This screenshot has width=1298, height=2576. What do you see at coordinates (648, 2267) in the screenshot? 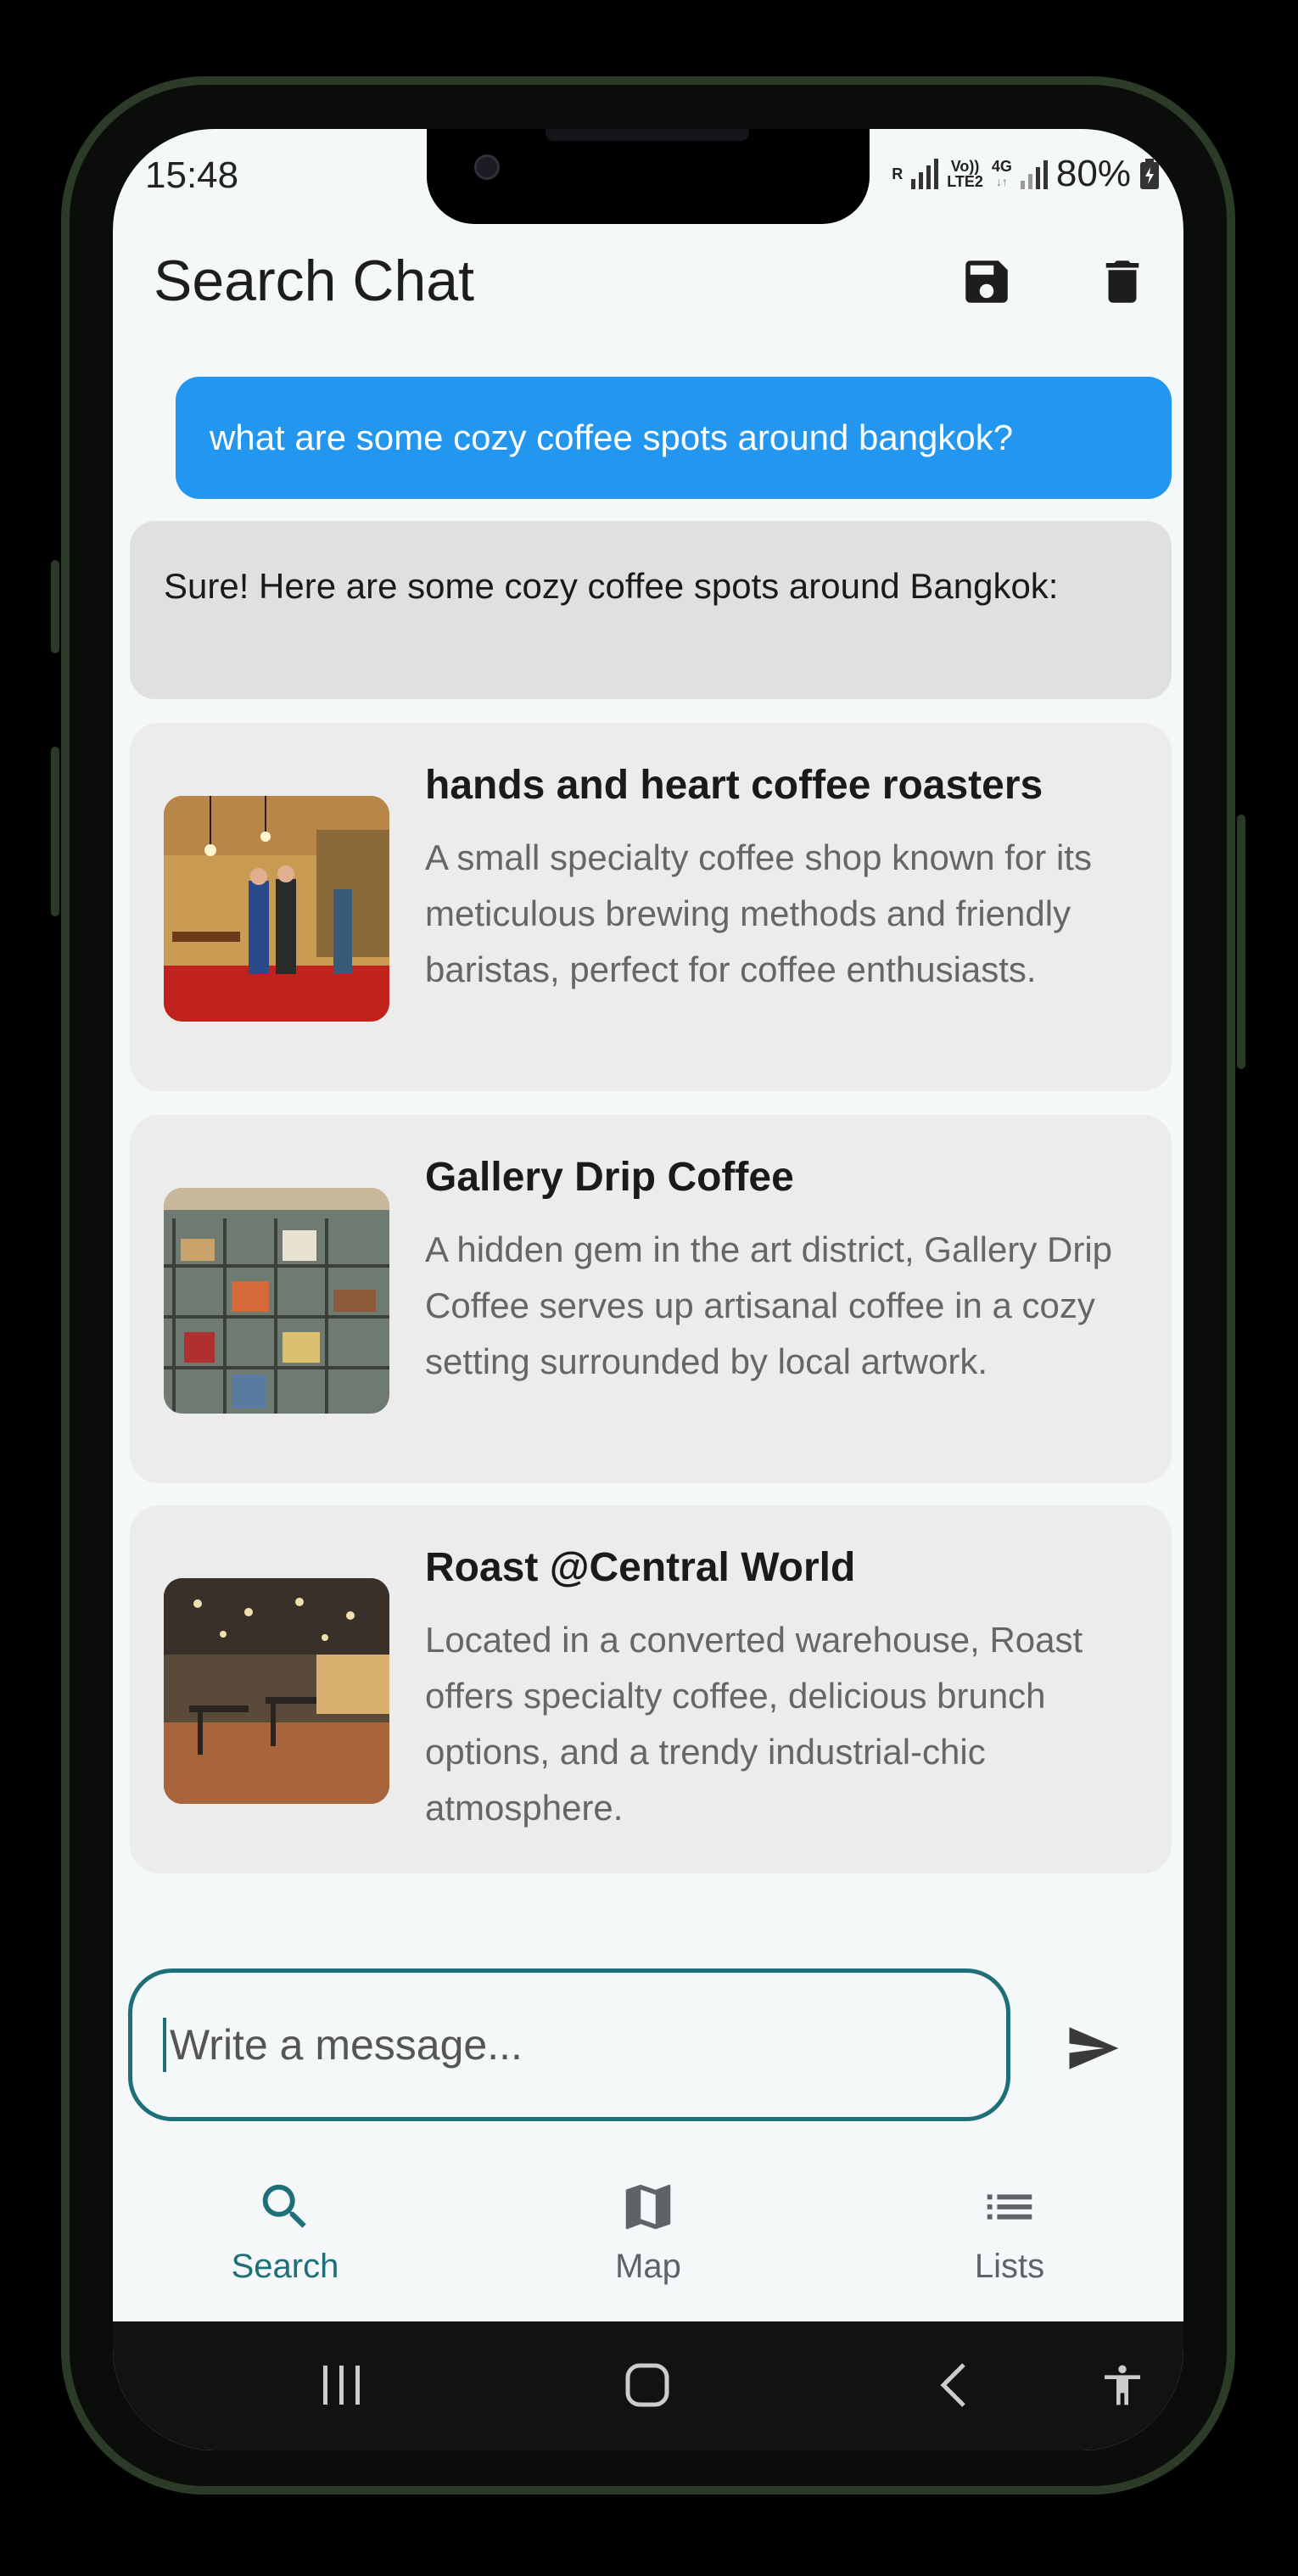
I see `nav-label-map: Map` at bounding box center [648, 2267].